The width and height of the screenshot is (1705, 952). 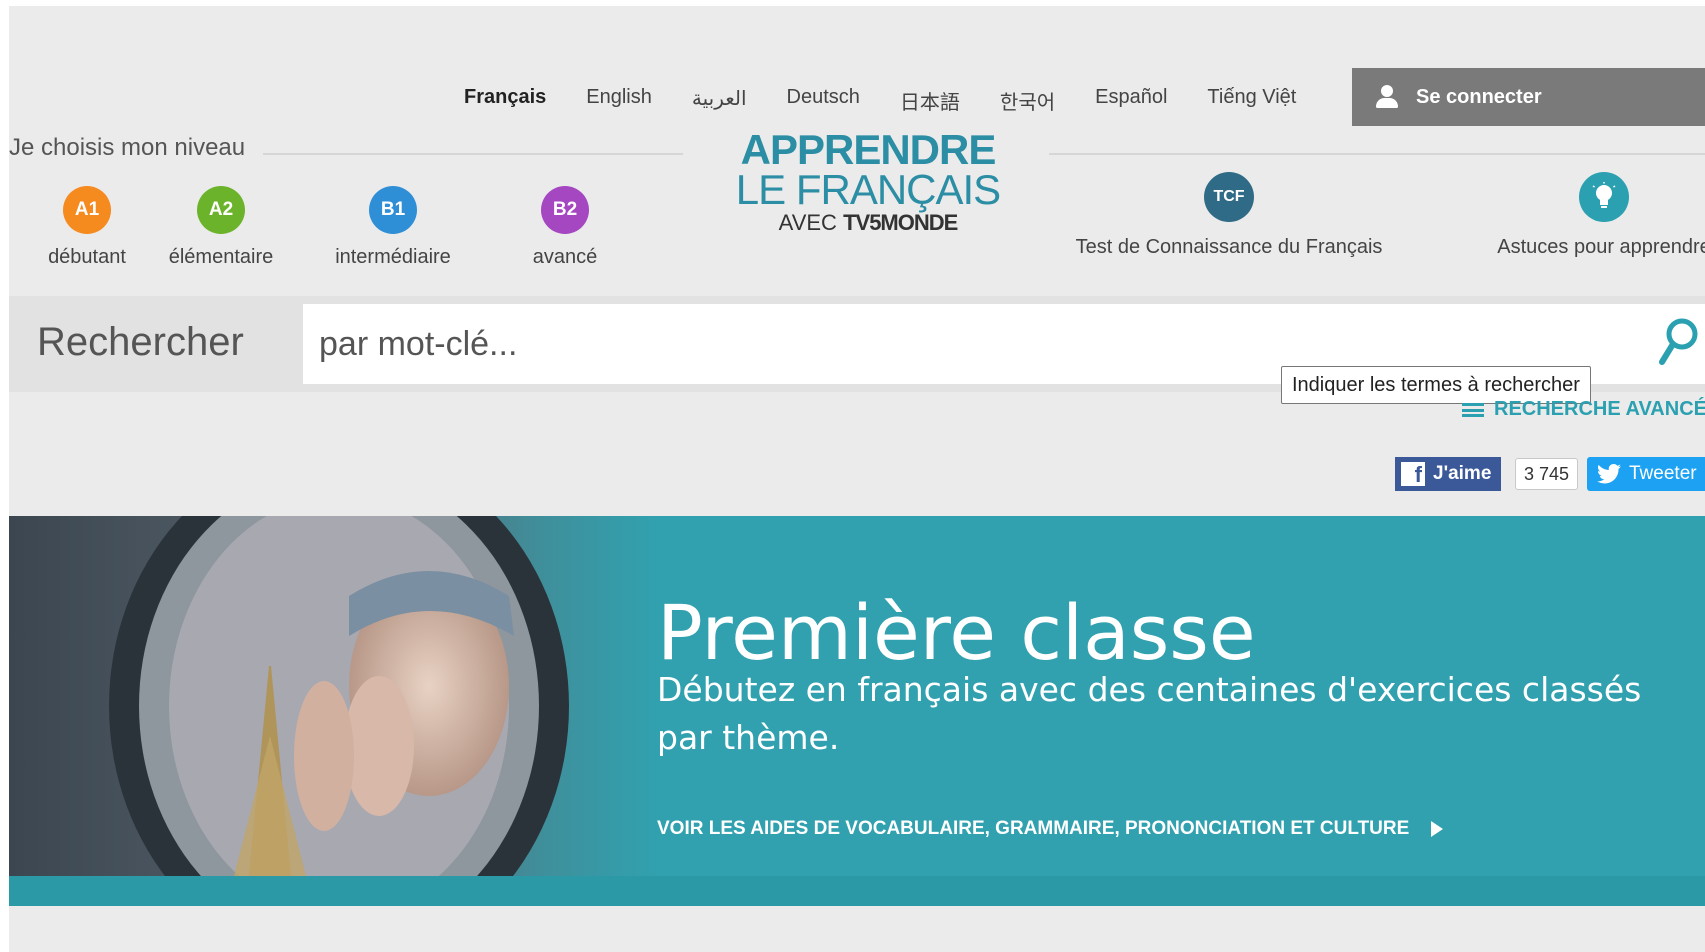 I want to click on search-label: Rechercher, so click(x=140, y=342).